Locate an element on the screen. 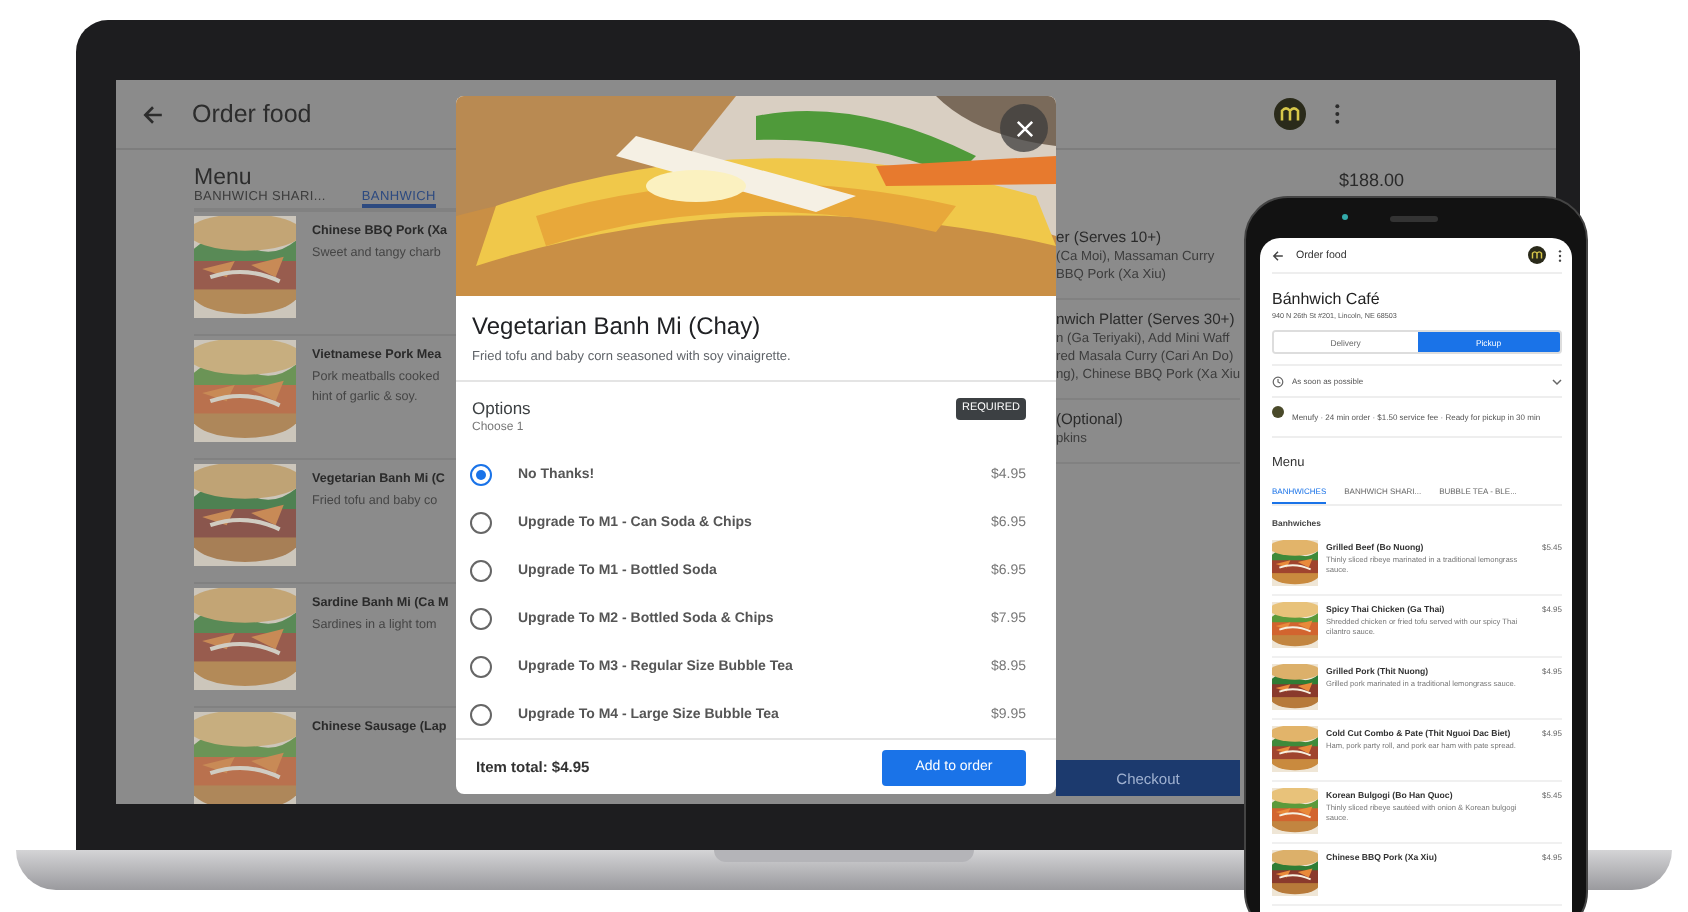  restaurant-name: Bánhwich Café is located at coordinates (1327, 299).